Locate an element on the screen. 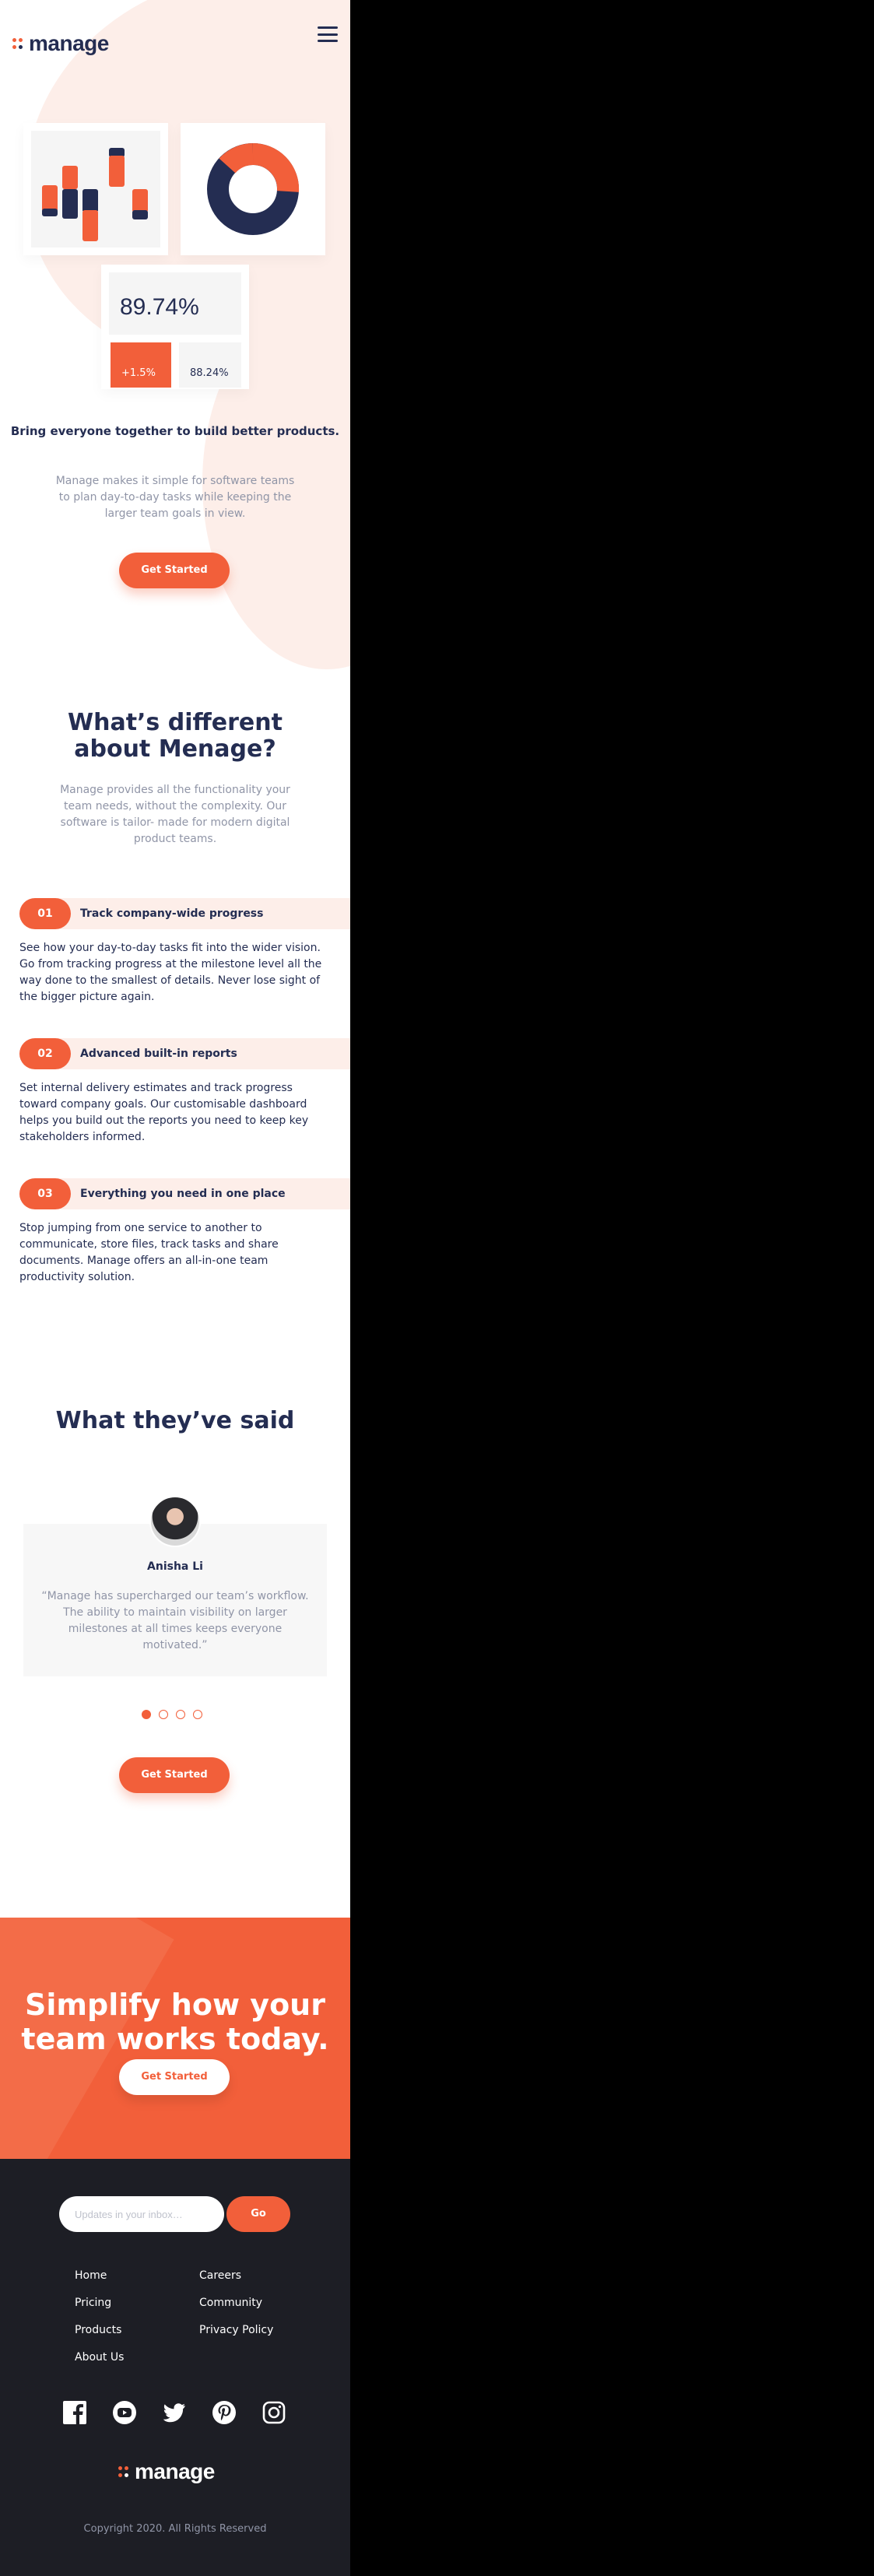  testimonials-get-started-button: Get Started is located at coordinates (175, 1775).